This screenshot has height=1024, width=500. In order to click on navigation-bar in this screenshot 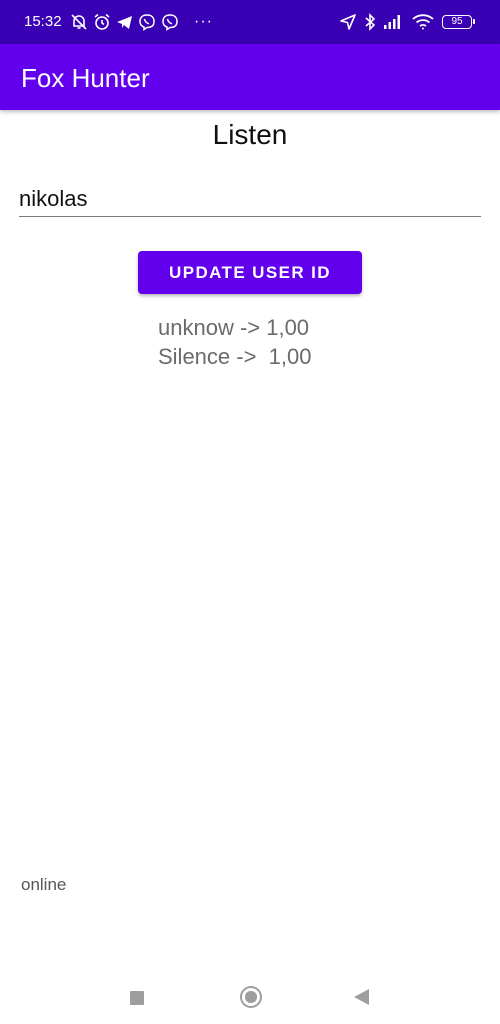, I will do `click(250, 997)`.